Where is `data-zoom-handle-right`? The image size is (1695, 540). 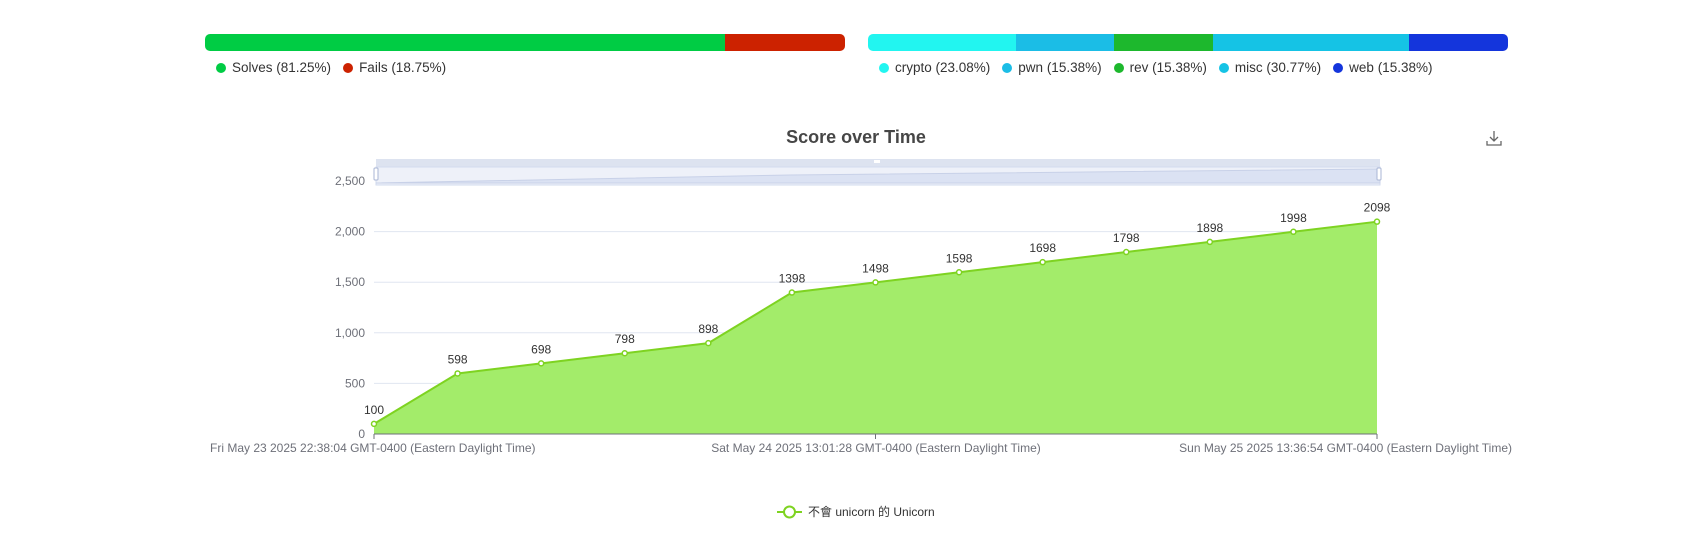
data-zoom-handle-right is located at coordinates (1379, 174).